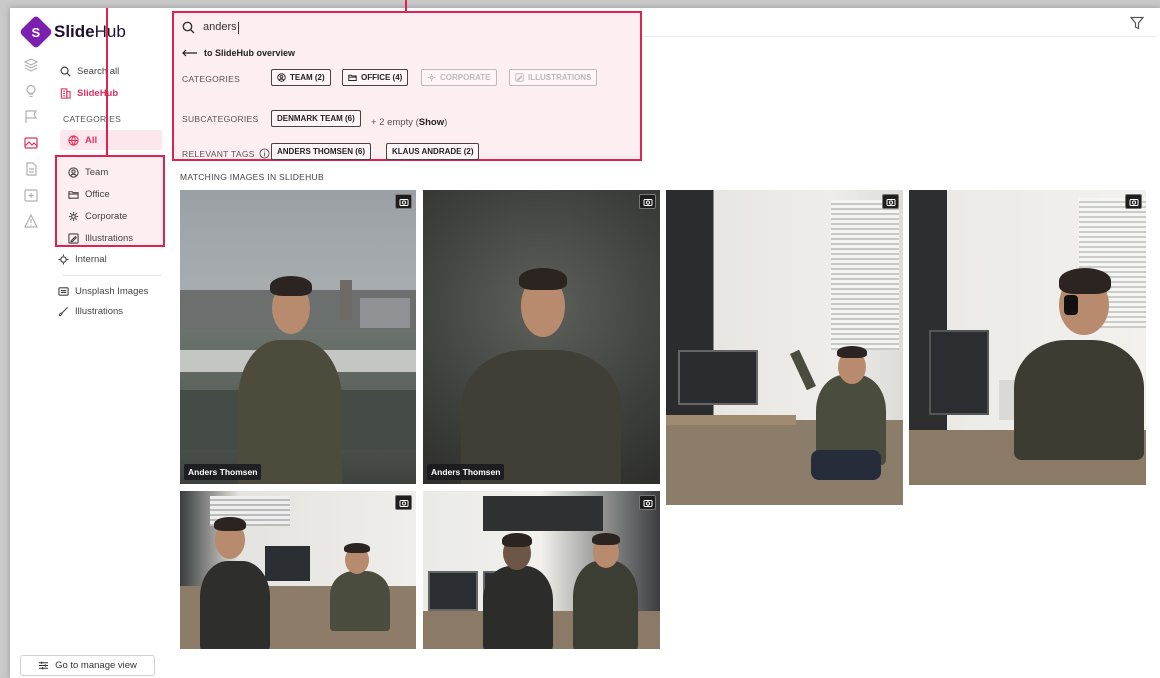 Image resolution: width=1160 pixels, height=678 pixels. What do you see at coordinates (220, 119) in the screenshot?
I see `subcategories-label: SUBCATEGORIES` at bounding box center [220, 119].